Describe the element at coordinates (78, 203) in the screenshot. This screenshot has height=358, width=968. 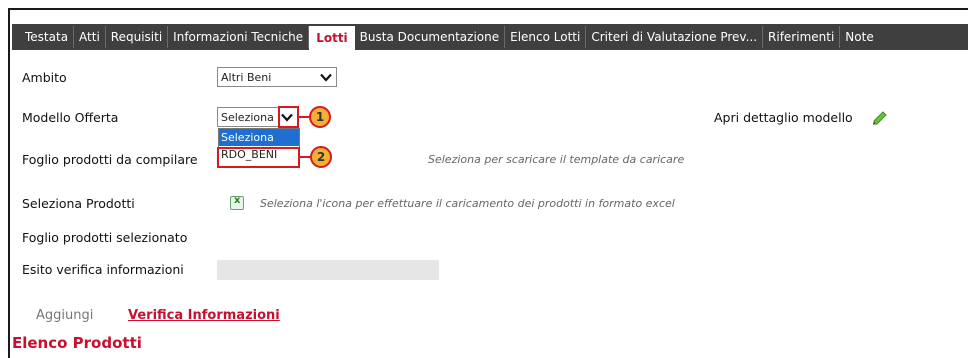
I see `seleziona-prodotti-label: Seleziona Prodotti` at that location.